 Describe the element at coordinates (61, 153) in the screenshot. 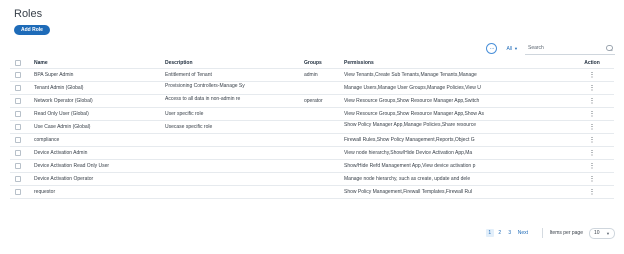

I see `role-name: Device Activation Admin` at that location.